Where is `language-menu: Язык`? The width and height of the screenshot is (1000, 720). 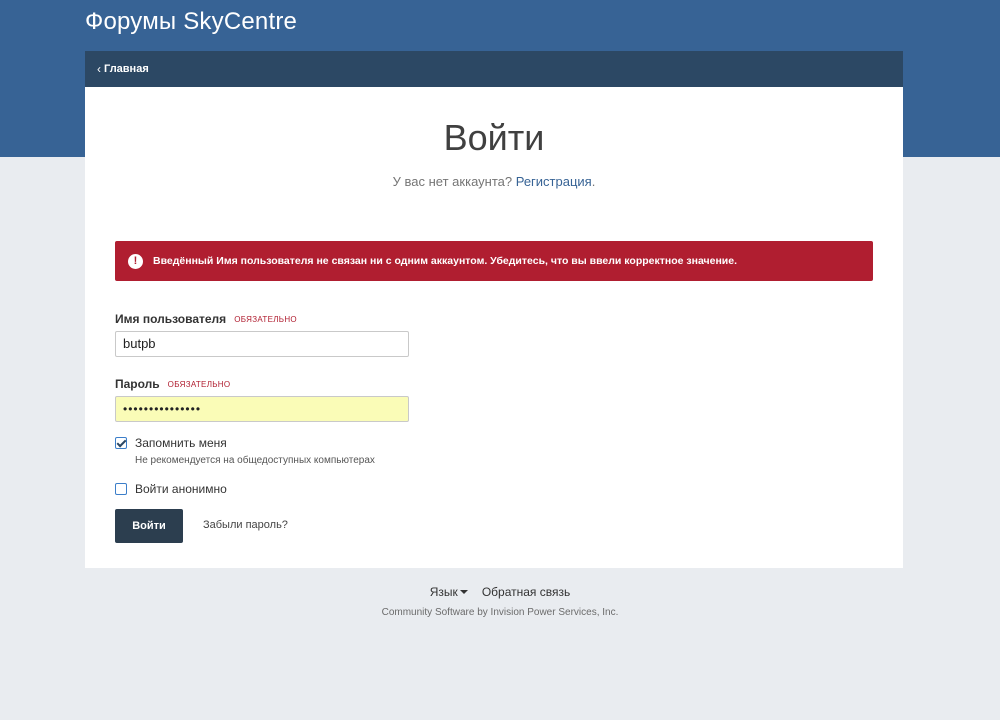 language-menu: Язык is located at coordinates (456, 592).